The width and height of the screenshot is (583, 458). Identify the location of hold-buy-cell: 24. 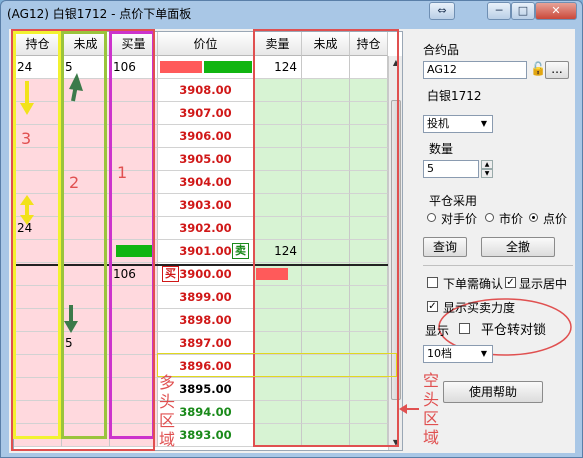
(38, 228).